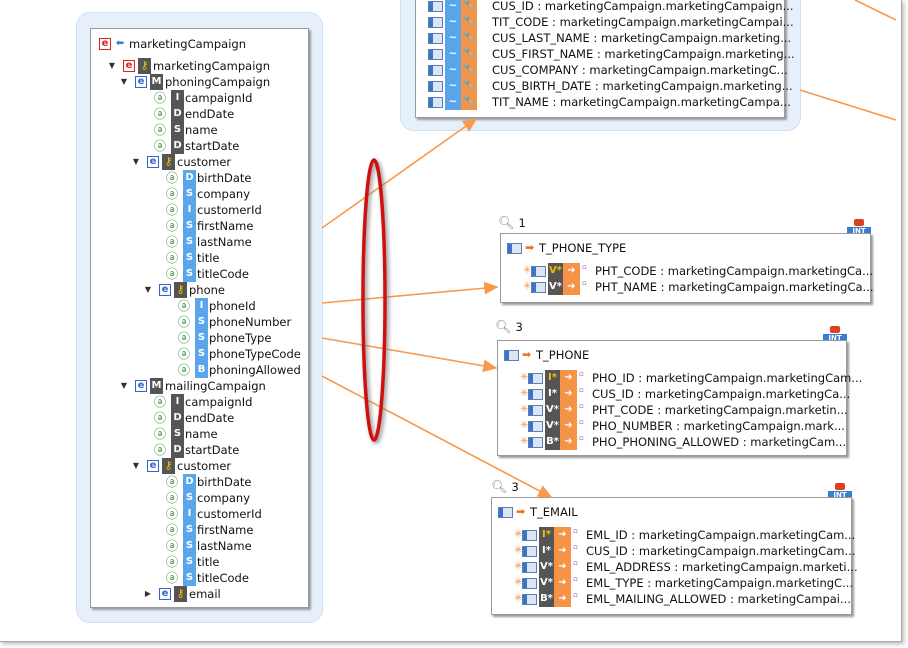 The width and height of the screenshot is (908, 648). I want to click on mapping-arrow-phone, so click(409, 355).